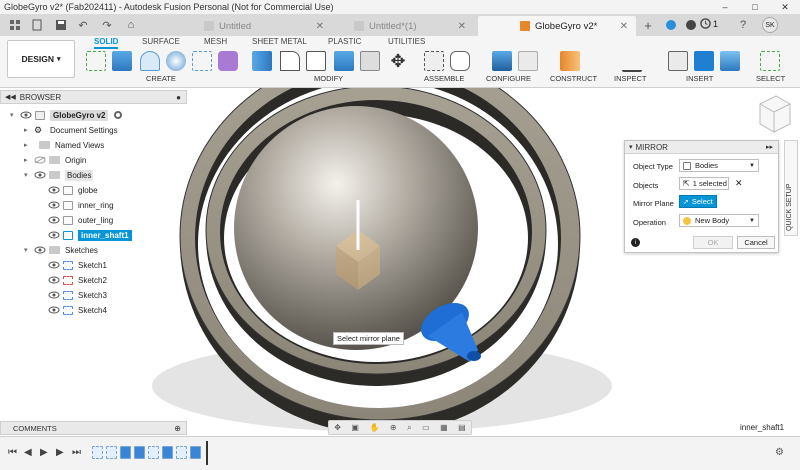  Describe the element at coordinates (508, 78) in the screenshot. I see `configure-group-label: CONFIGURE` at that location.